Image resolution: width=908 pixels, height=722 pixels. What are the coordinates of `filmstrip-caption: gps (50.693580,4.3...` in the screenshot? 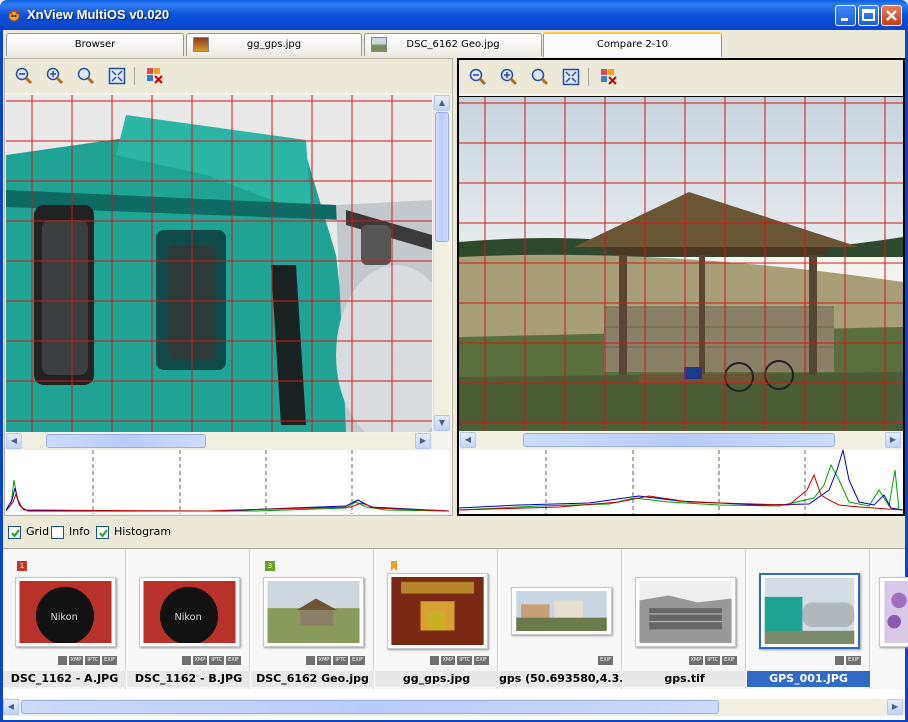 It's located at (560, 679).